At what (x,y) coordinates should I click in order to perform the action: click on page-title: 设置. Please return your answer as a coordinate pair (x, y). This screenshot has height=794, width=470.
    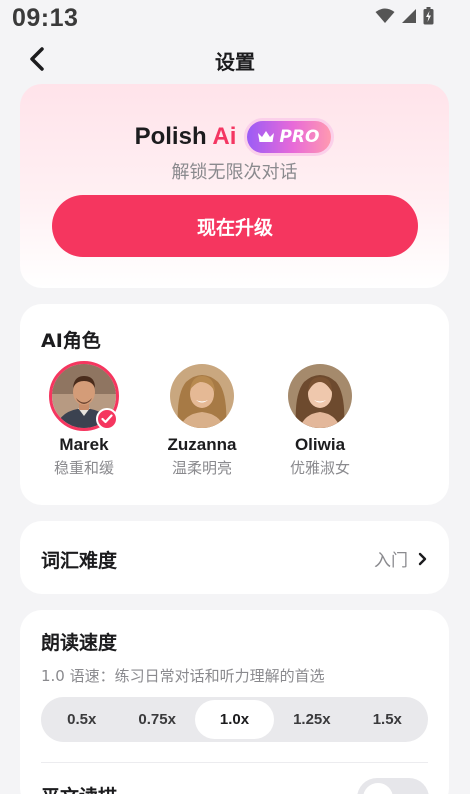
    Looking at the image, I should click on (235, 62).